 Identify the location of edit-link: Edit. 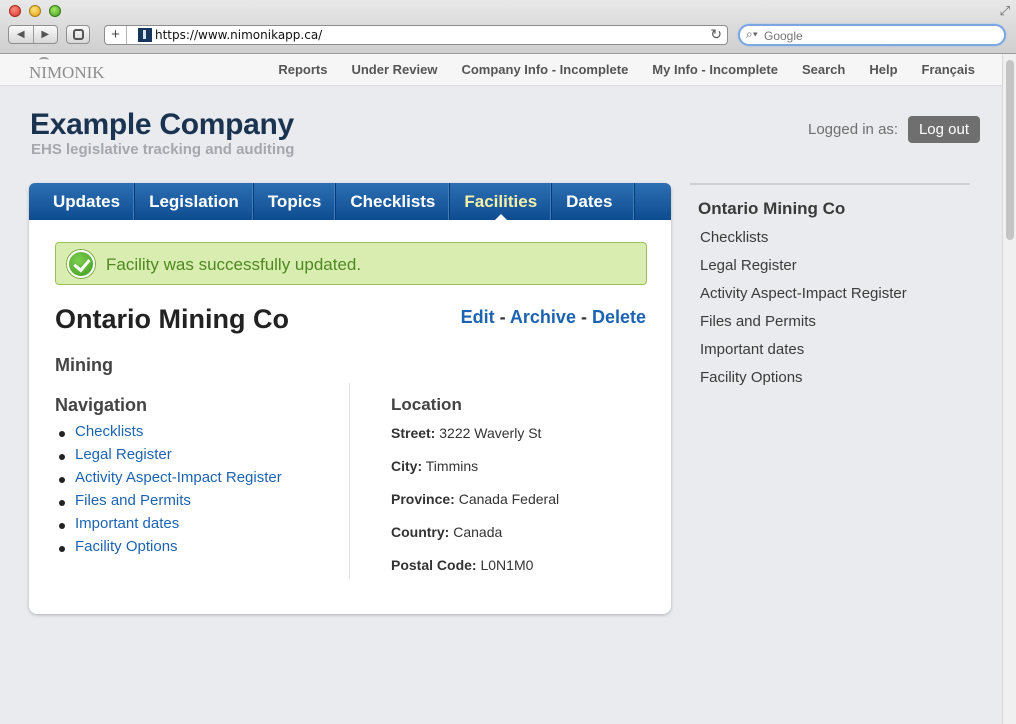
(478, 317).